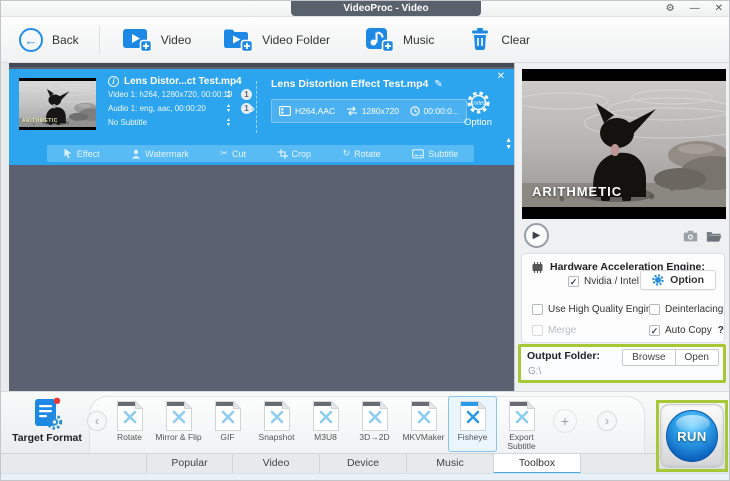 The height and width of the screenshot is (481, 730). I want to click on run-button: RUN, so click(692, 436).